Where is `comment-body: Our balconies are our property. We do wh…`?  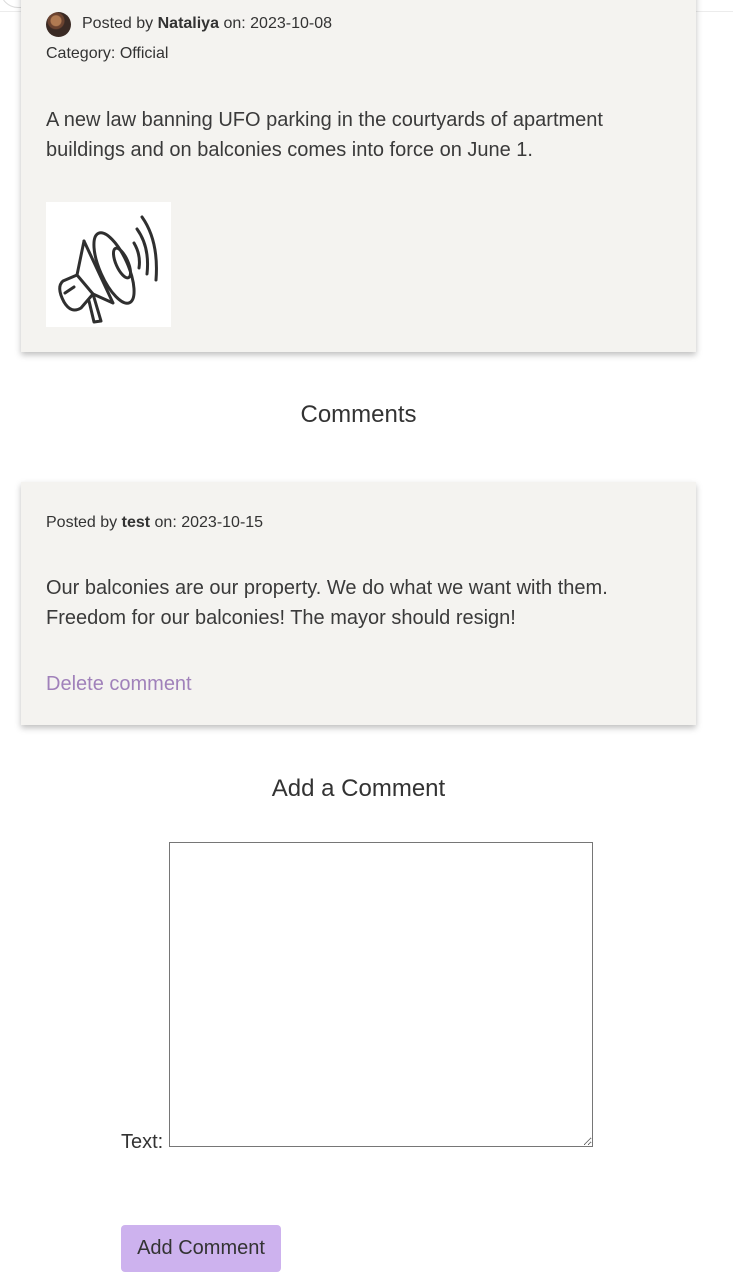 comment-body: Our balconies are our property. We do wh… is located at coordinates (327, 603).